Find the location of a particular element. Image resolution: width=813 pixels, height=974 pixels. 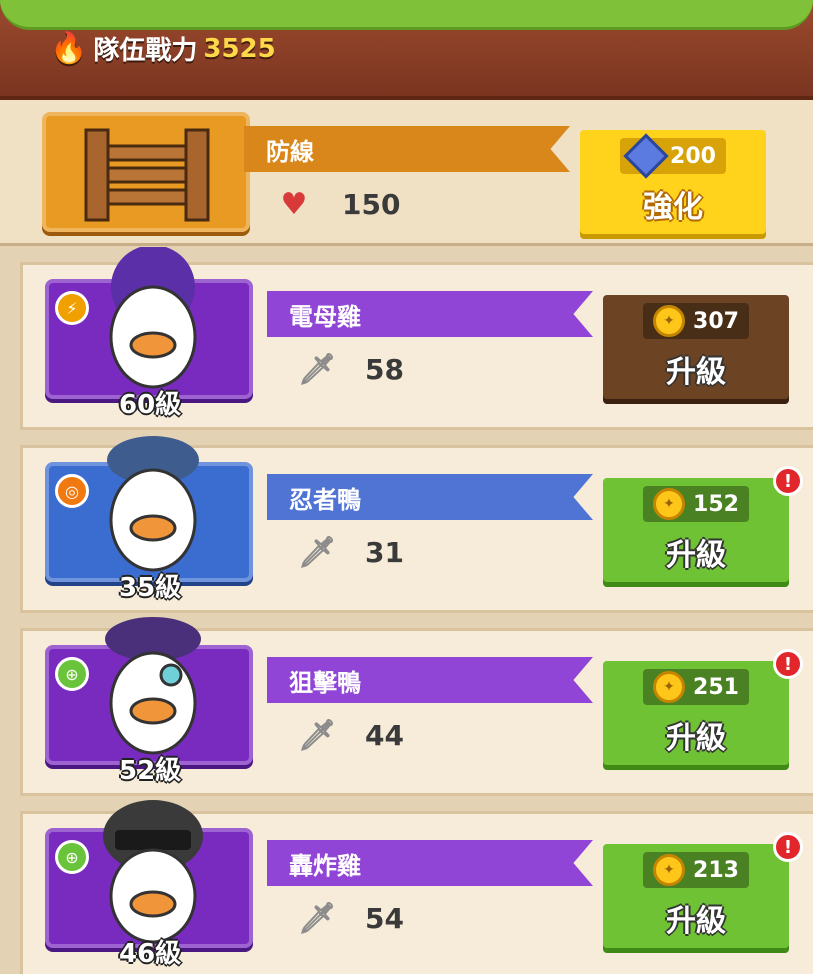

upgrade-cost: ✦ 213 is located at coordinates (696, 870).